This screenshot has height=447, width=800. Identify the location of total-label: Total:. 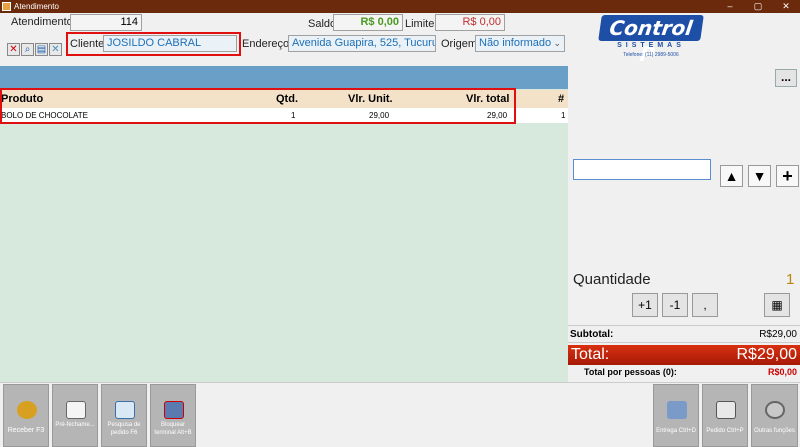
(590, 354).